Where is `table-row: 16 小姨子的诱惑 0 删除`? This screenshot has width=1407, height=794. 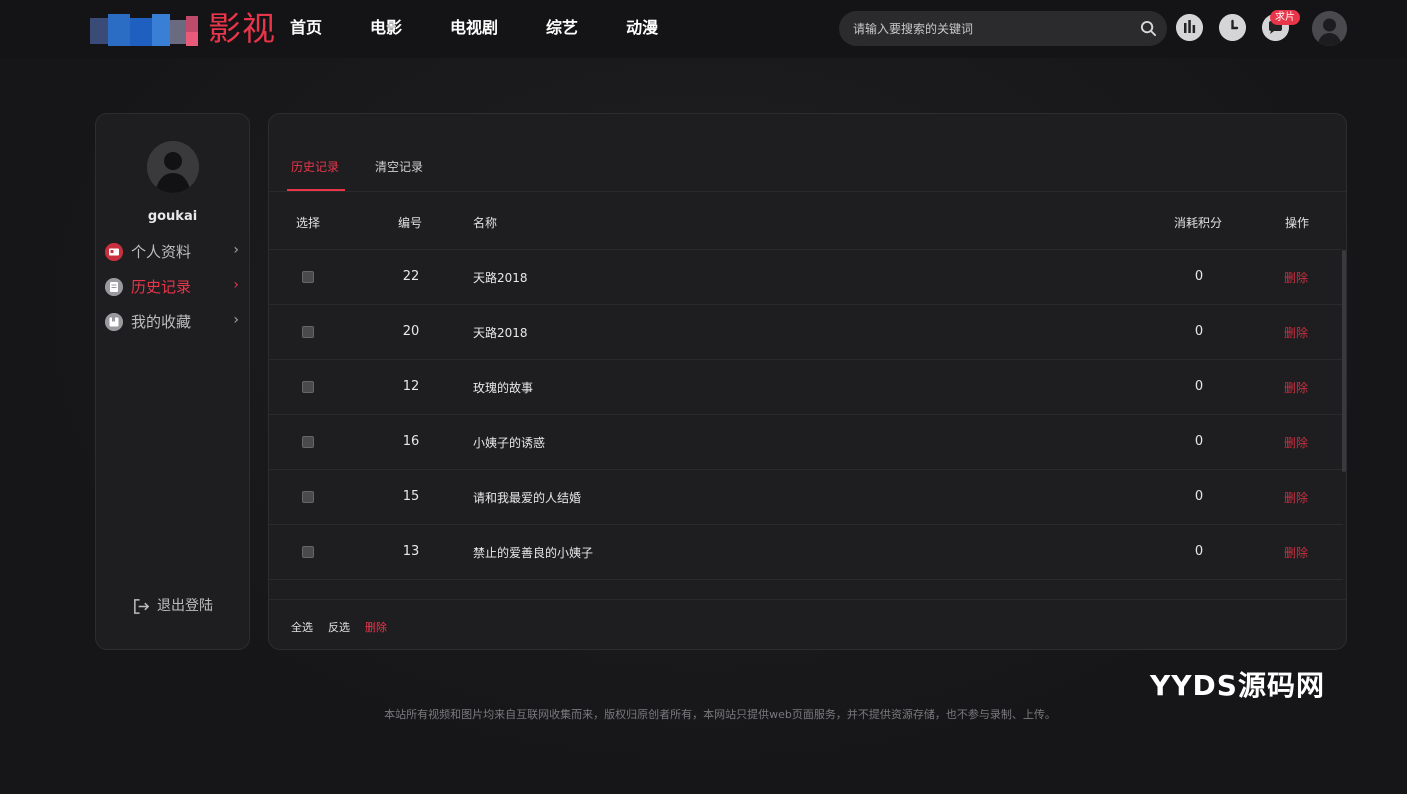
table-row: 16 小姨子的诱惑 0 删除 is located at coordinates (806, 442).